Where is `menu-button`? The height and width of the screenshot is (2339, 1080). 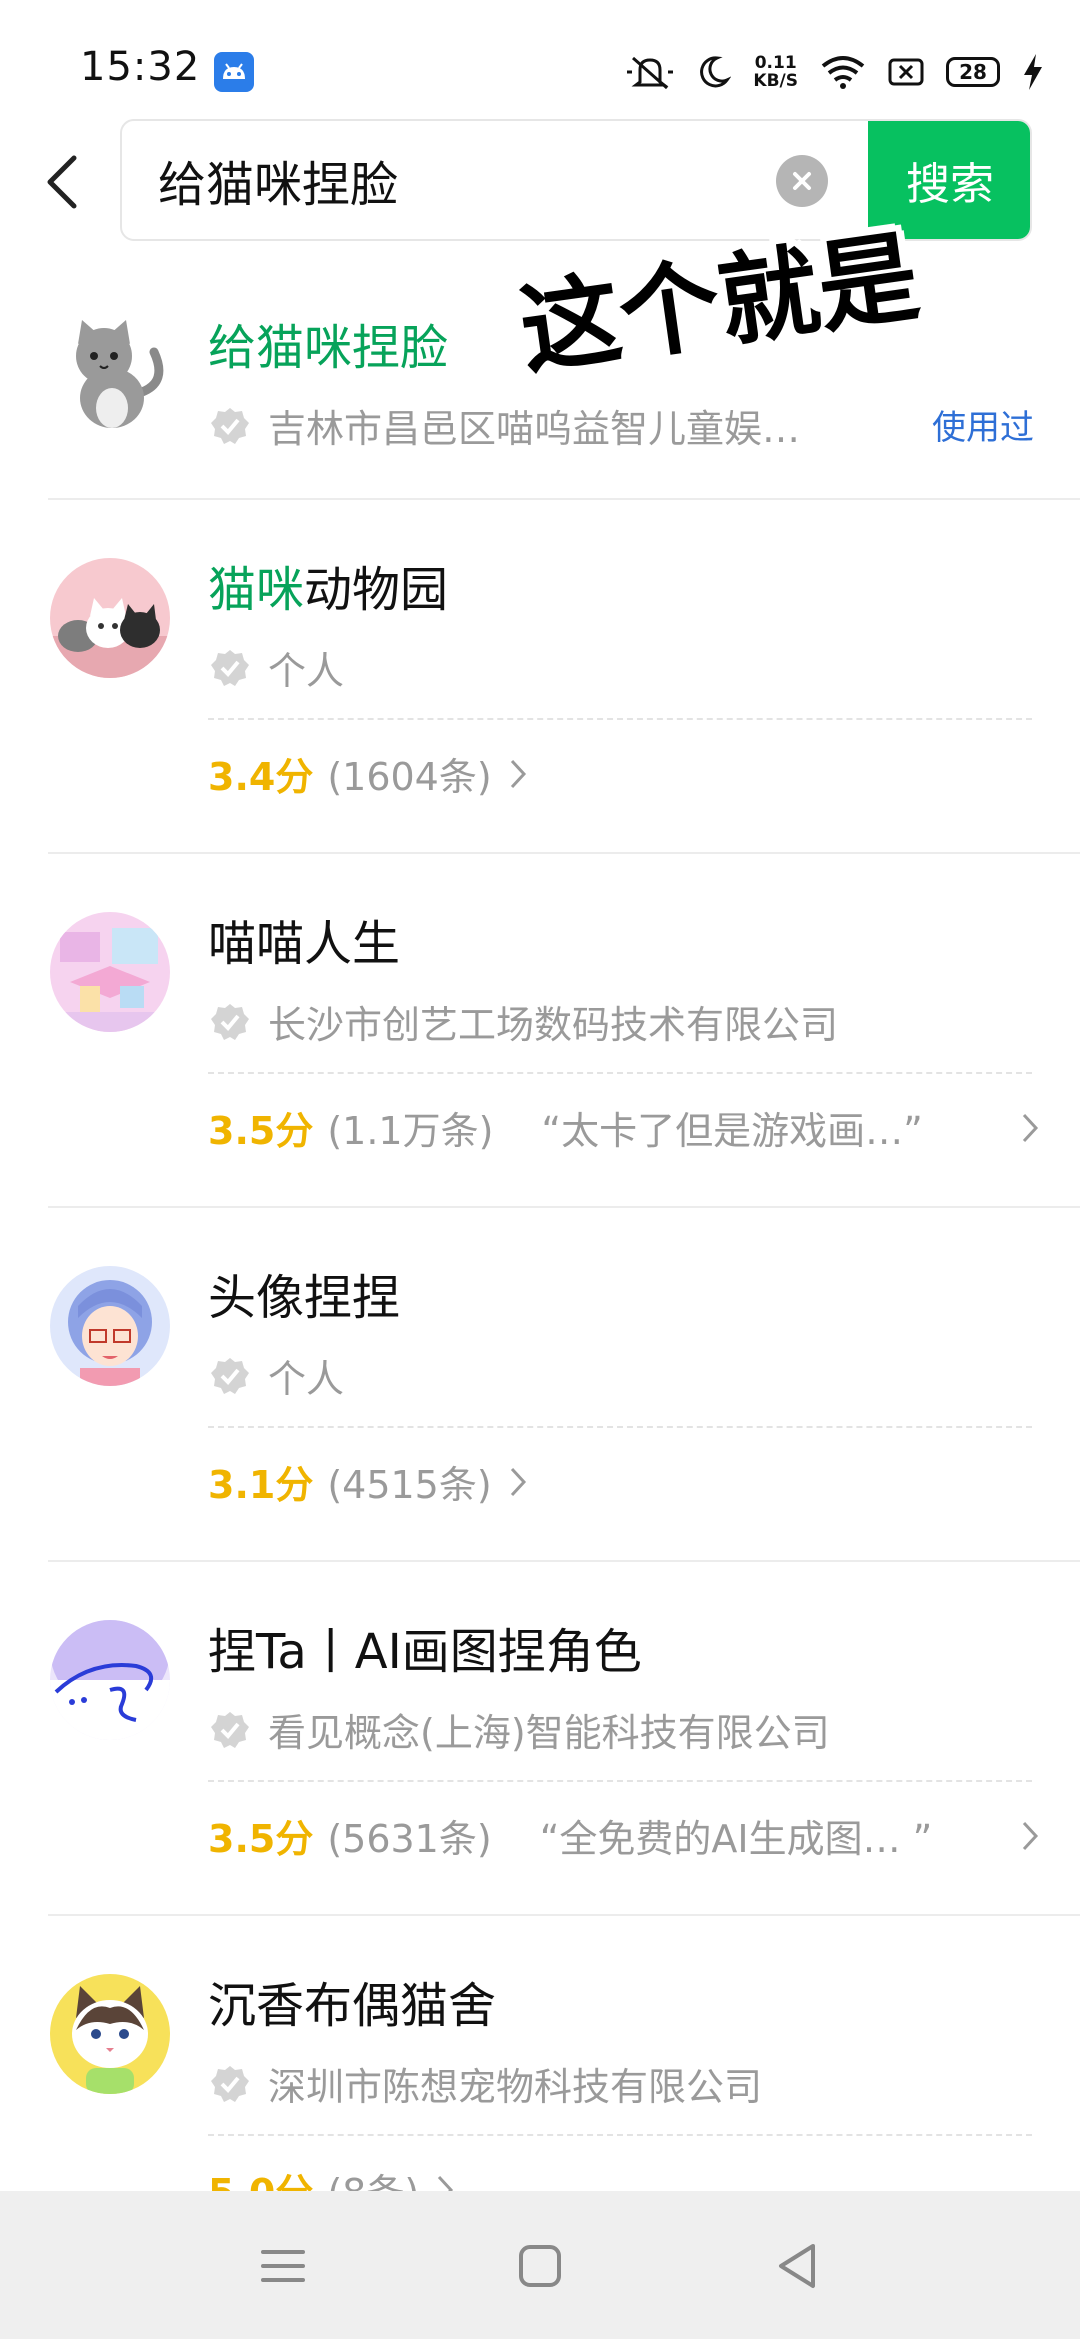
menu-button is located at coordinates (283, 2266).